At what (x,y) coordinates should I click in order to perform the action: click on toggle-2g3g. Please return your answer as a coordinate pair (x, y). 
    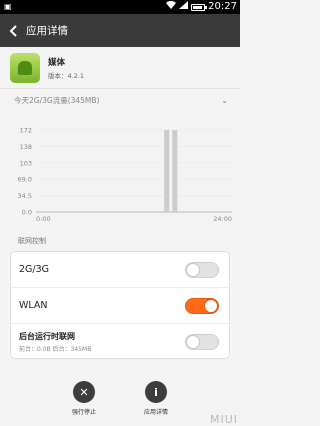
    Looking at the image, I should click on (202, 269).